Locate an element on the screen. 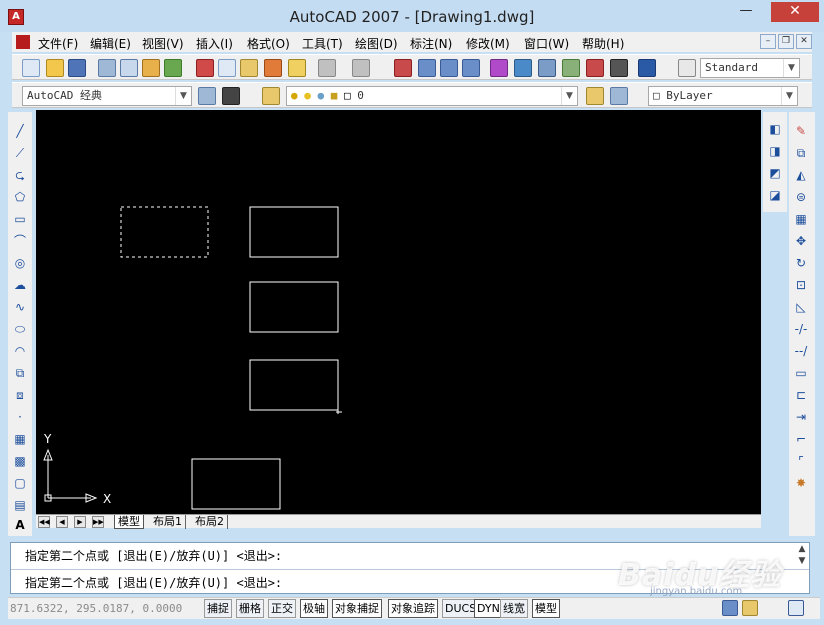 This screenshot has width=824, height=625. command-scrollbar: ▲ ▼ is located at coordinates (802, 556).